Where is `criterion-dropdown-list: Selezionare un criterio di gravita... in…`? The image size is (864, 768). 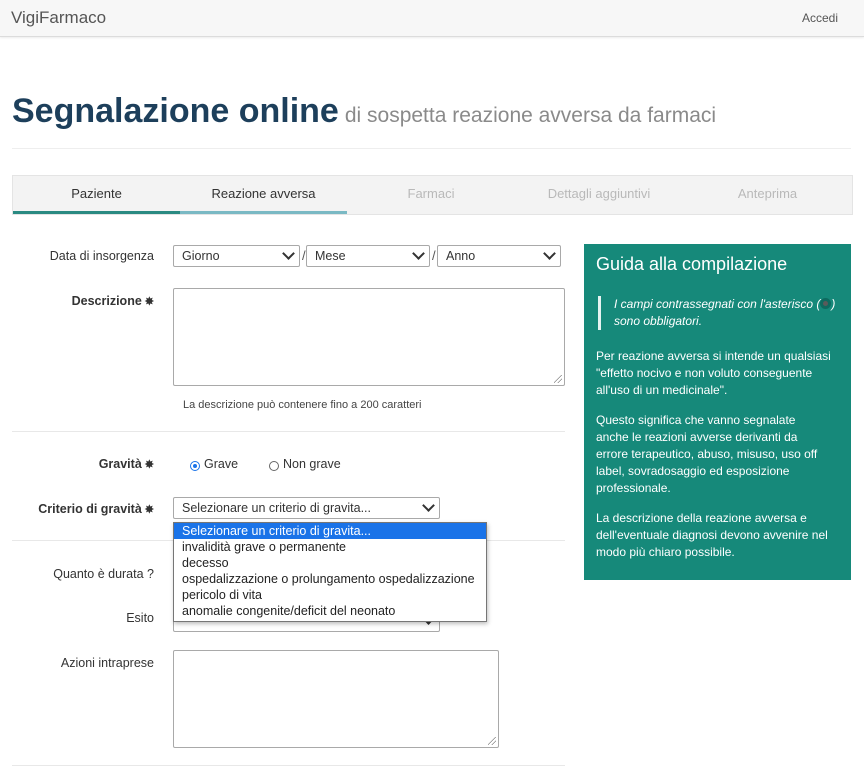
criterion-dropdown-list: Selezionare un criterio di gravita... in… is located at coordinates (330, 572).